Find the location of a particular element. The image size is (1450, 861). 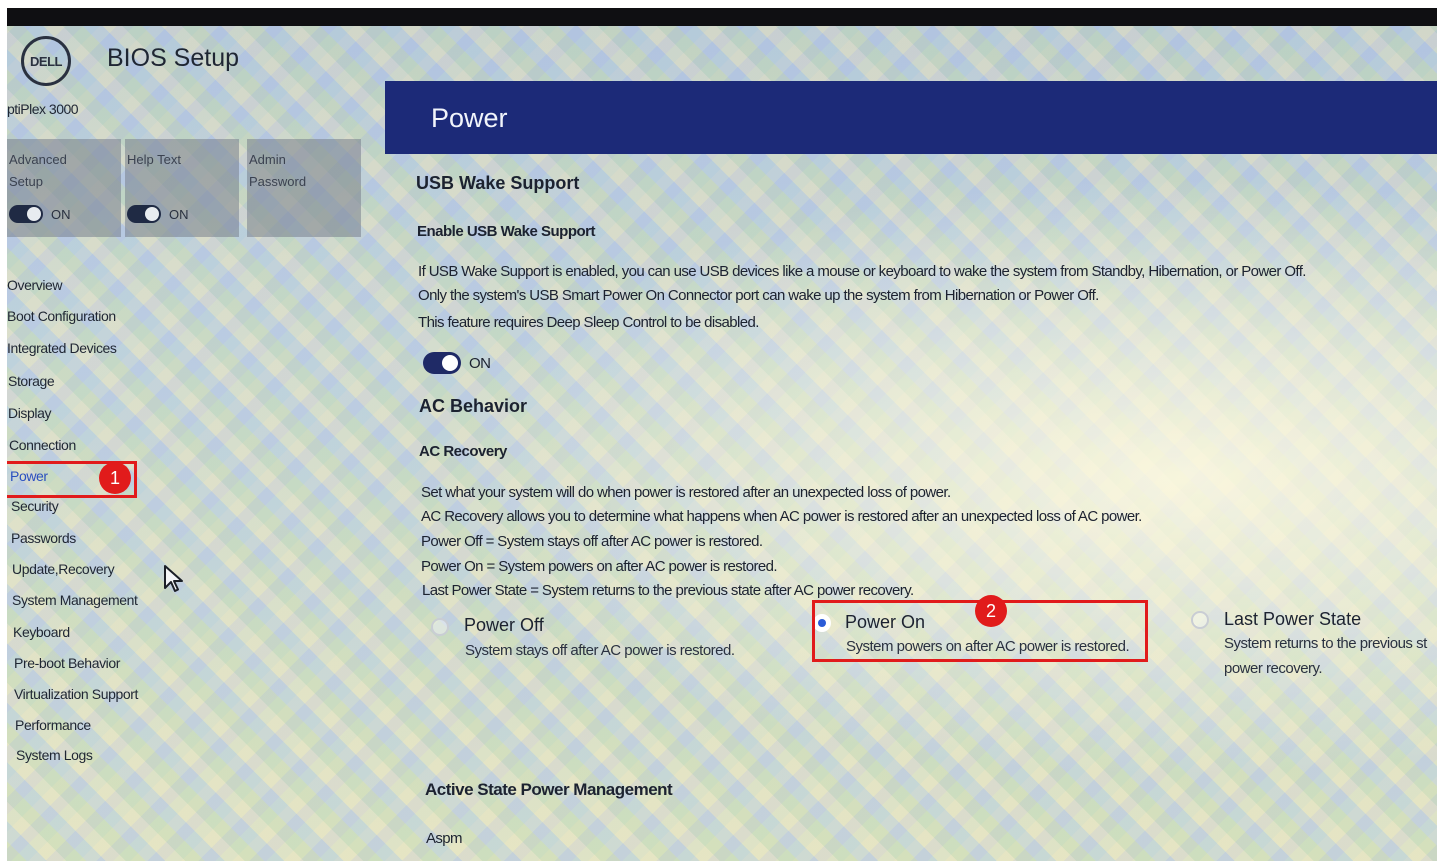

annotation-badge-1: 1 is located at coordinates (115, 478).